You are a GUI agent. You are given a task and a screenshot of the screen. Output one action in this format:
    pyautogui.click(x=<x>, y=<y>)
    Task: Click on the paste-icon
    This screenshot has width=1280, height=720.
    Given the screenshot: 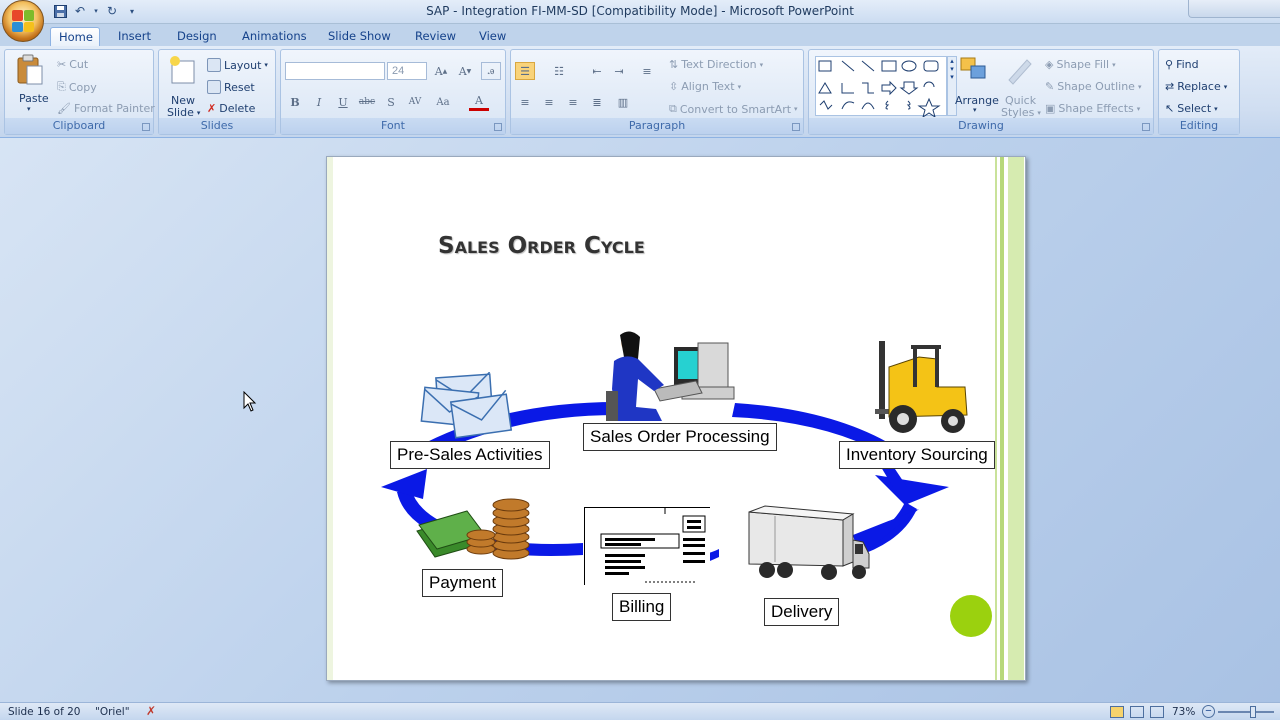 What is the action you would take?
    pyautogui.click(x=30, y=70)
    